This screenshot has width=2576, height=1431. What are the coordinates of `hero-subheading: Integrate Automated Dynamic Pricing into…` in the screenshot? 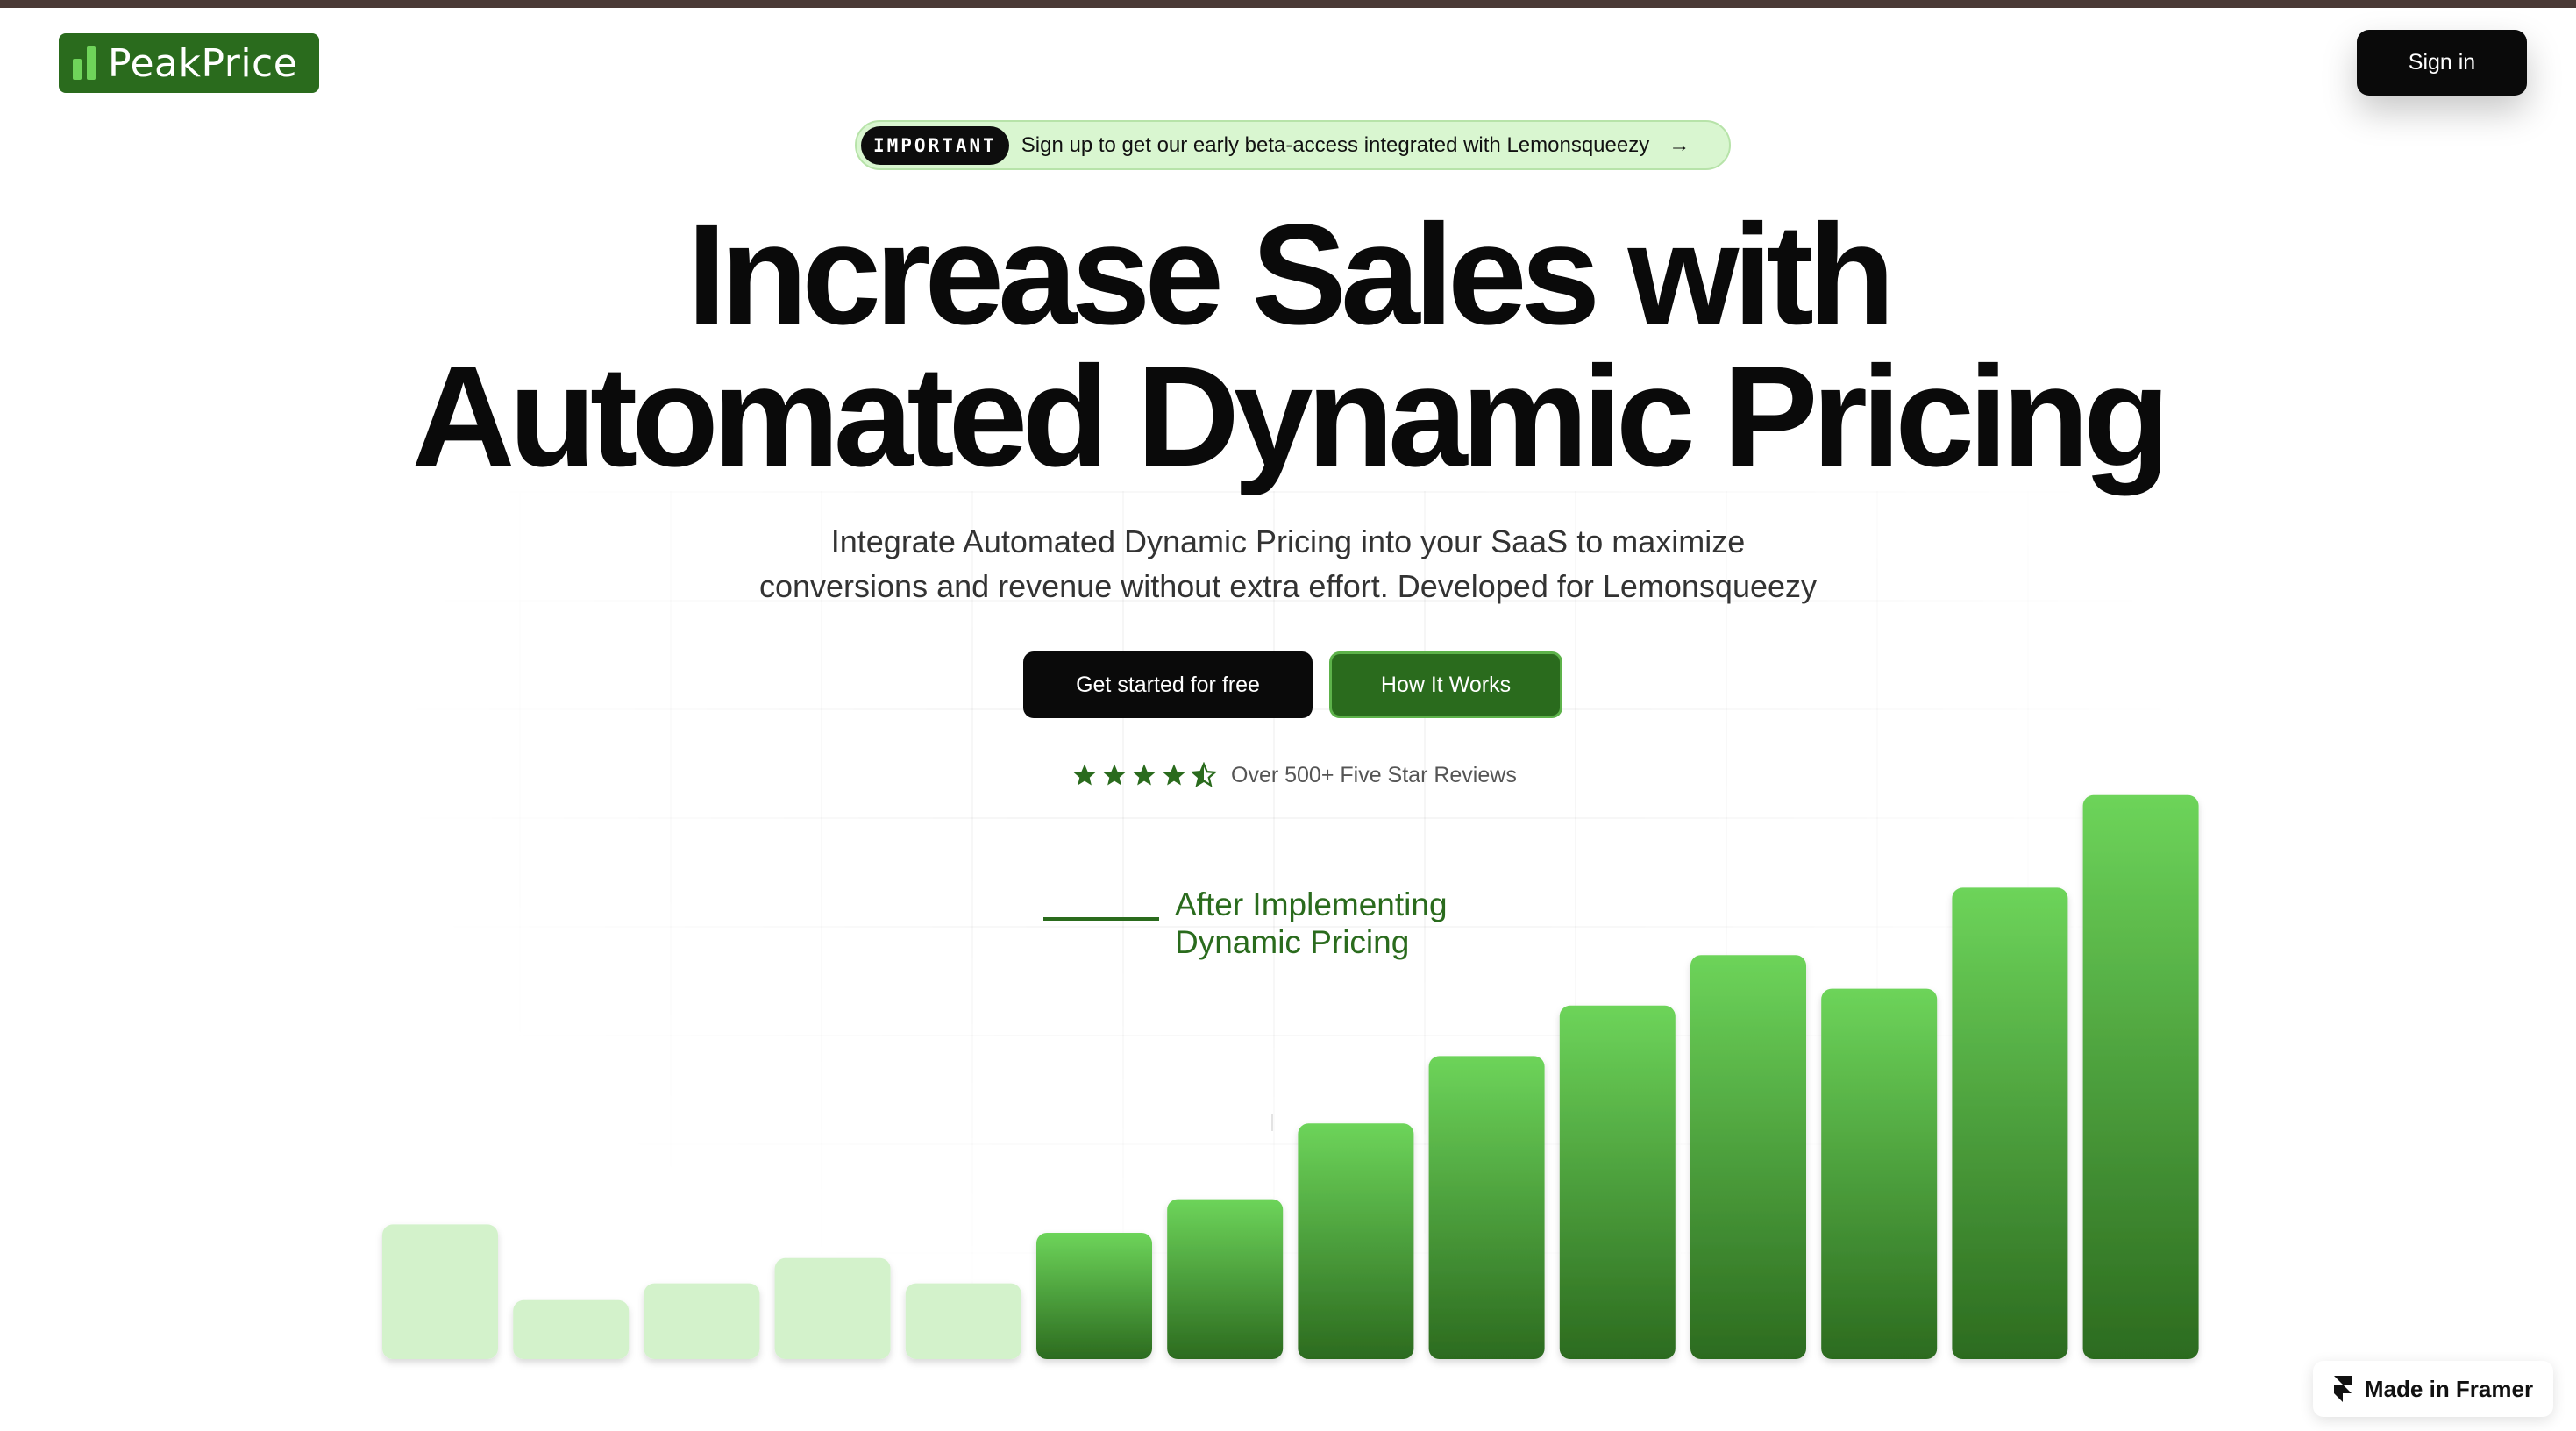 It's located at (1288, 564).